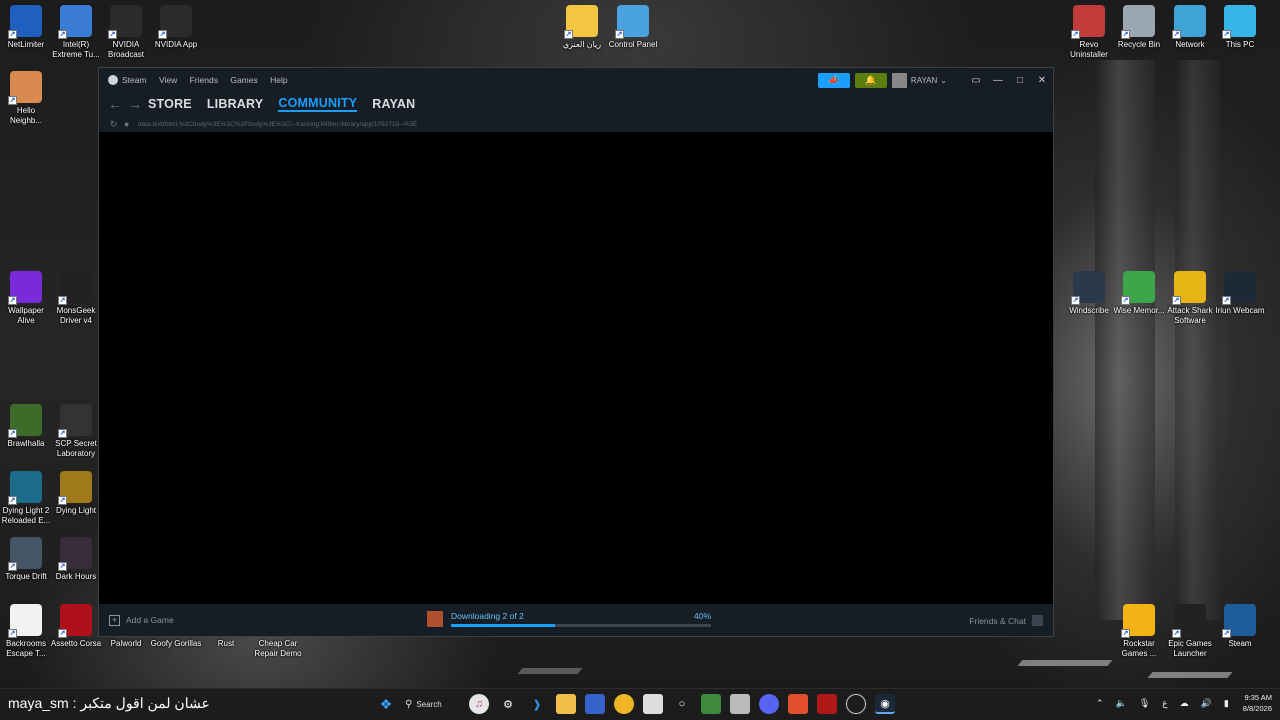 The image size is (1280, 720). Describe the element at coordinates (653, 704) in the screenshot. I see `store-icon` at that location.